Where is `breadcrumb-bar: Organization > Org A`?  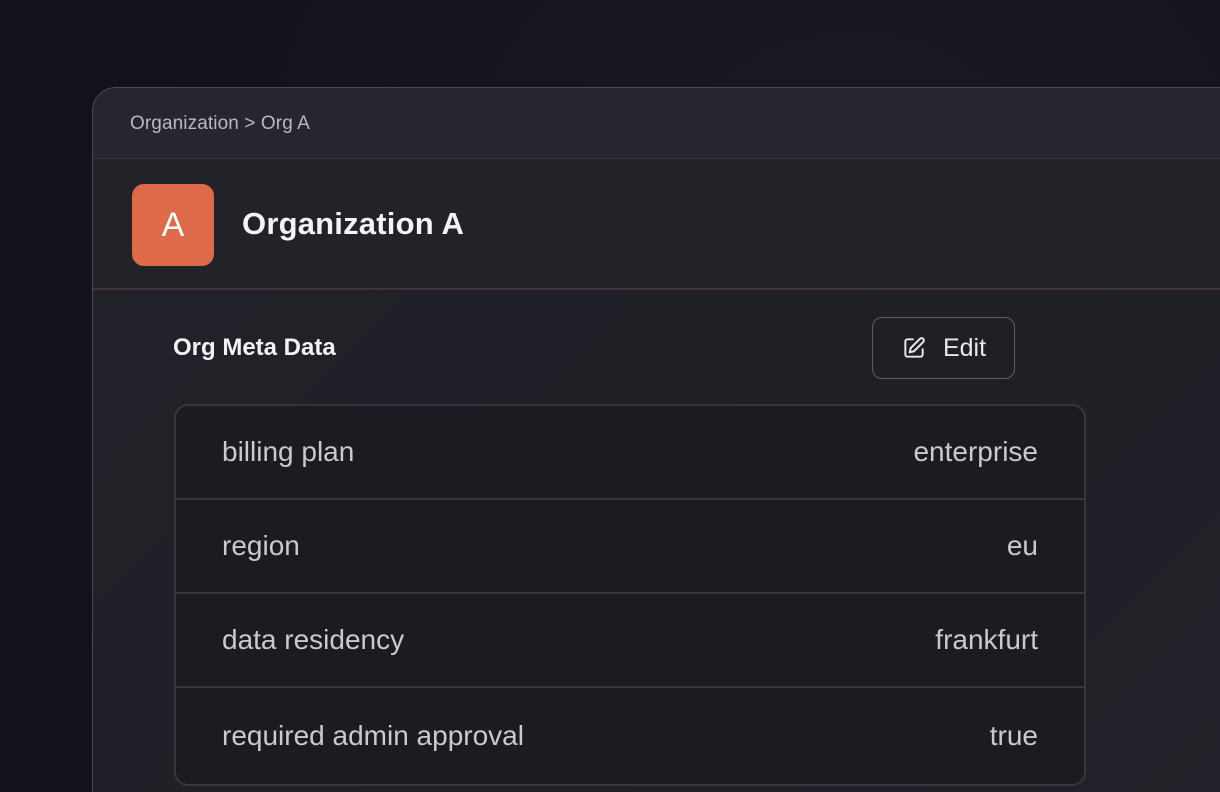 breadcrumb-bar: Organization > Org A is located at coordinates (656, 123).